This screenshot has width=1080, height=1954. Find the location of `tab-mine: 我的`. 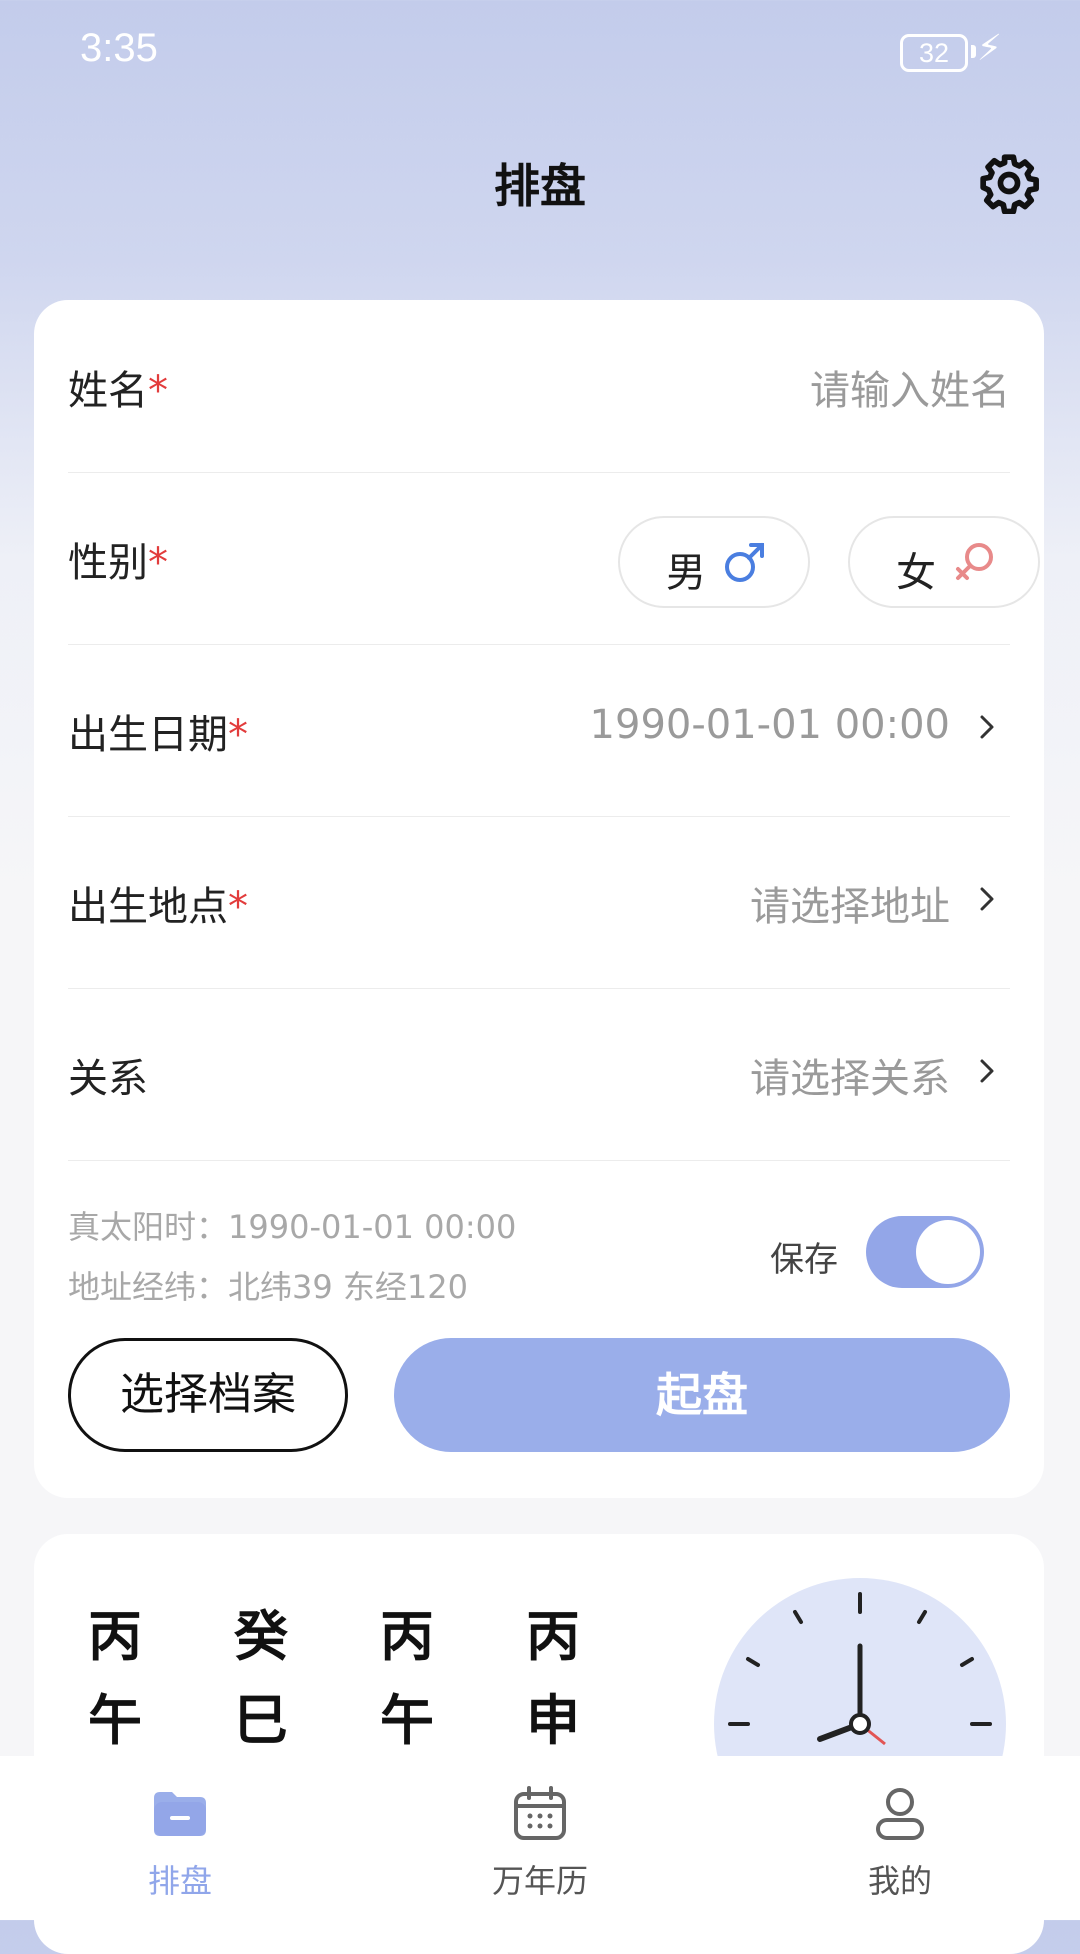

tab-mine: 我的 is located at coordinates (900, 1838).